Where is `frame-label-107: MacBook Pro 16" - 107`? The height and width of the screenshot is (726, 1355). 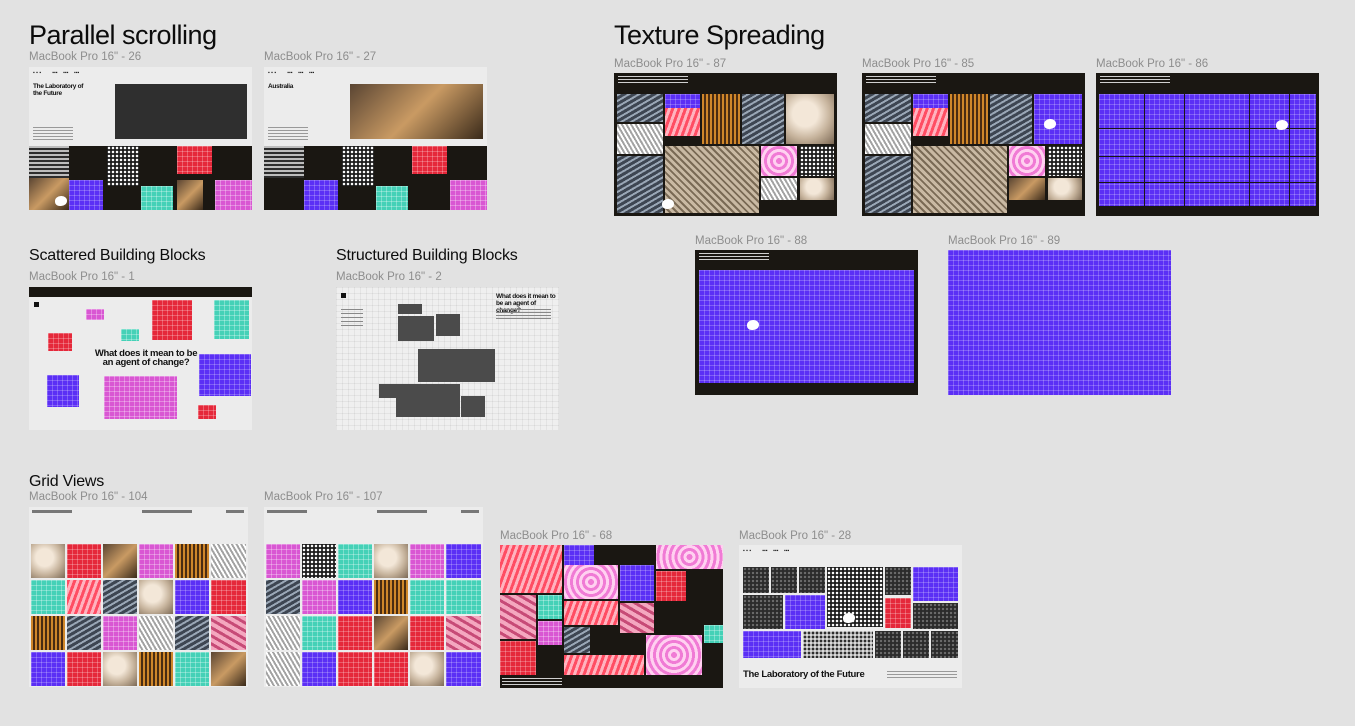 frame-label-107: MacBook Pro 16" - 107 is located at coordinates (323, 497).